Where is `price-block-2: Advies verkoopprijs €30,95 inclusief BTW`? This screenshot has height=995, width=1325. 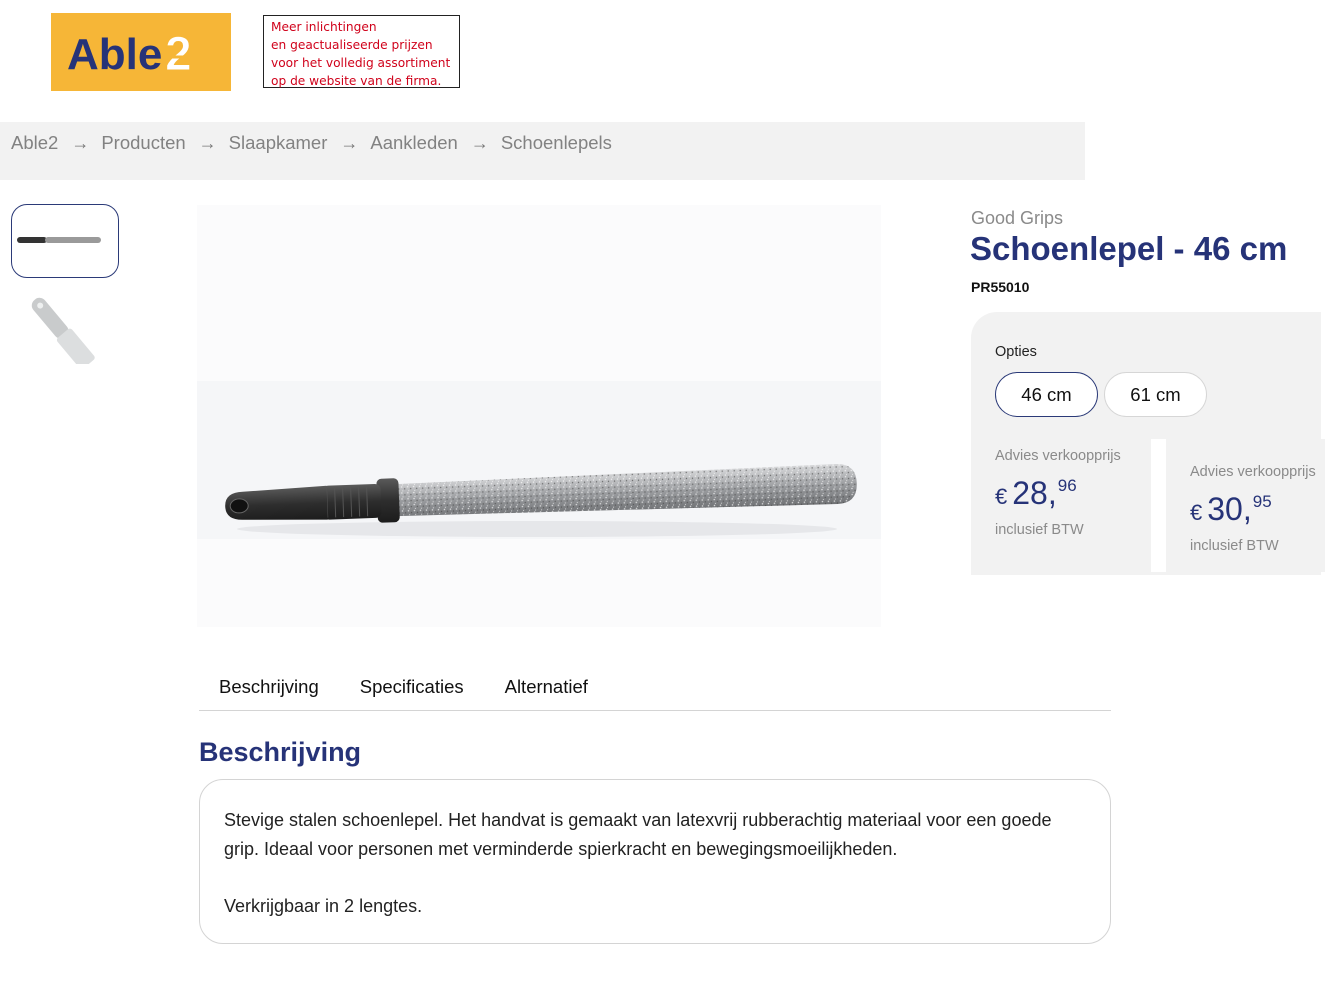
price-block-2: Advies verkoopprijs €30,95 inclusief BTW is located at coordinates (1253, 509).